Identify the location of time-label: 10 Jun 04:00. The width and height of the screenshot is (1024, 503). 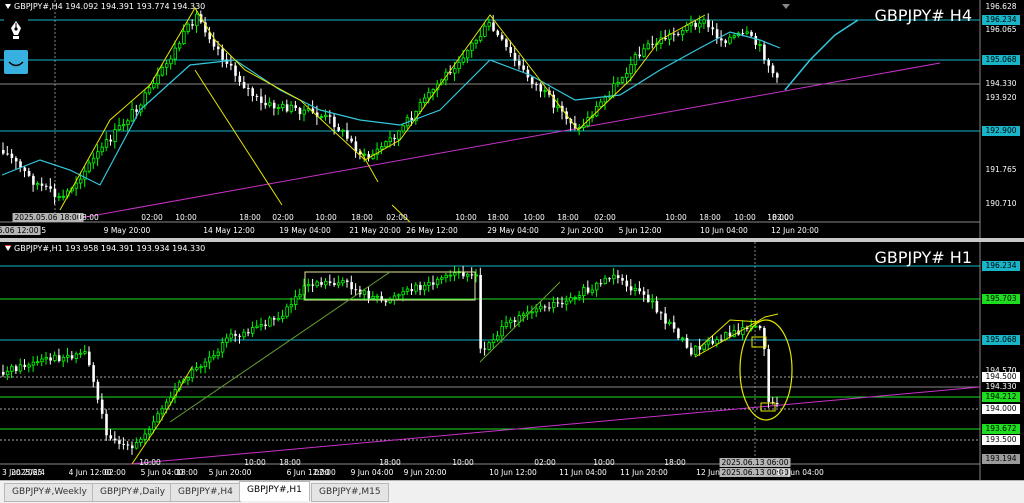
(724, 230).